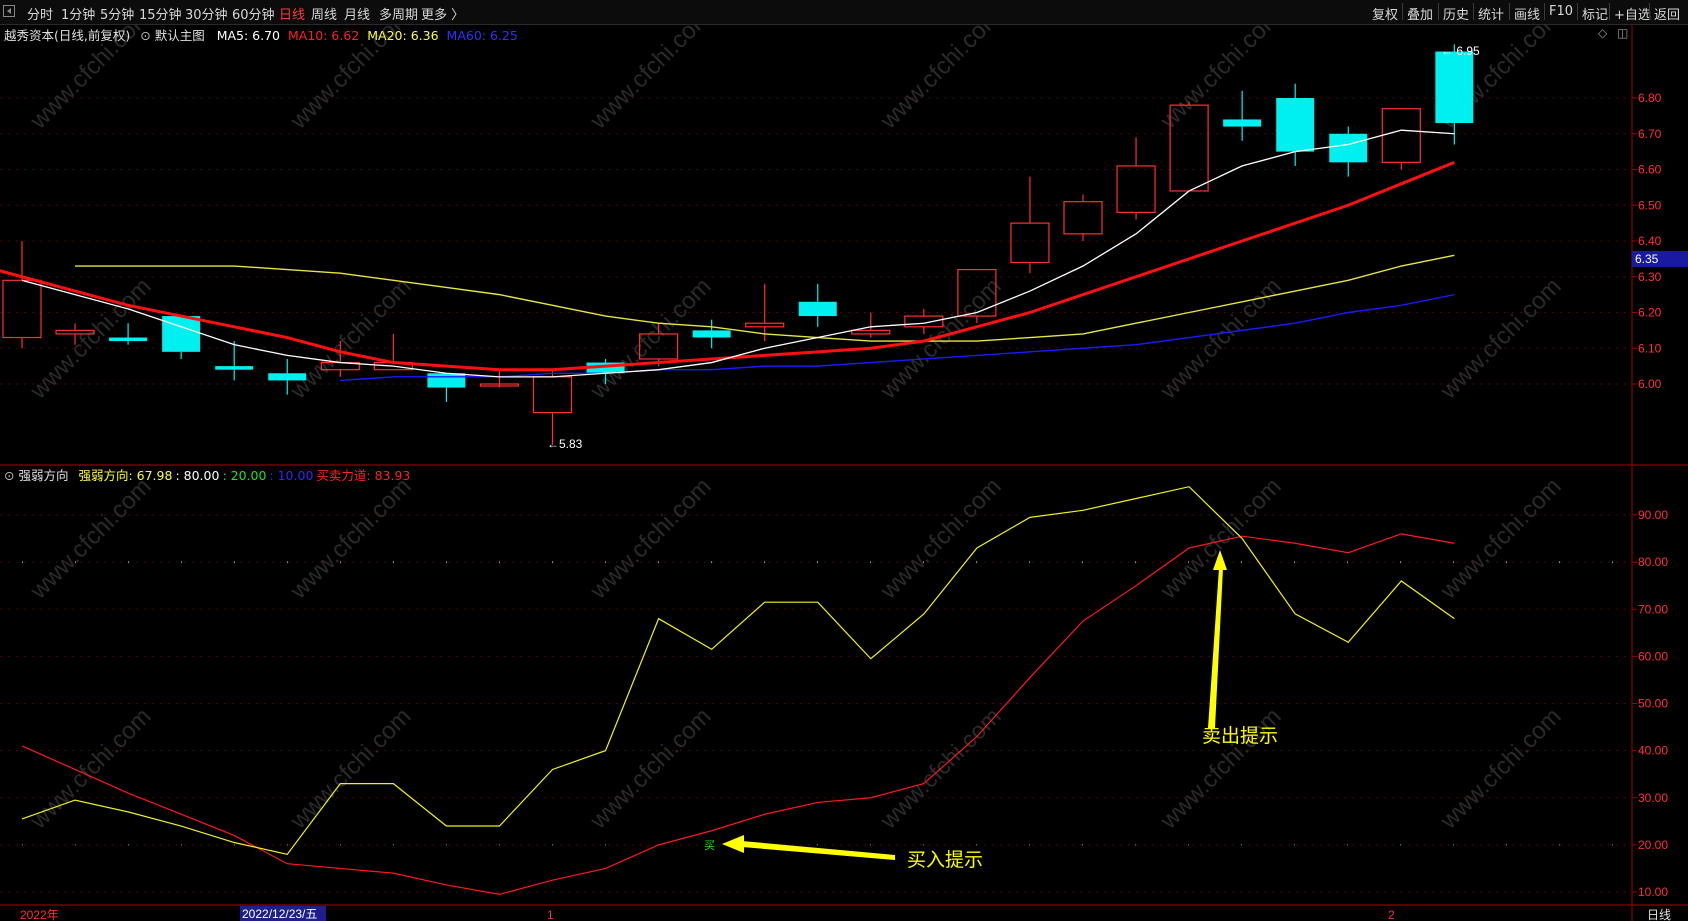  Describe the element at coordinates (1240, 736) in the screenshot. I see `sell-annotation-text: 卖出提示` at that location.